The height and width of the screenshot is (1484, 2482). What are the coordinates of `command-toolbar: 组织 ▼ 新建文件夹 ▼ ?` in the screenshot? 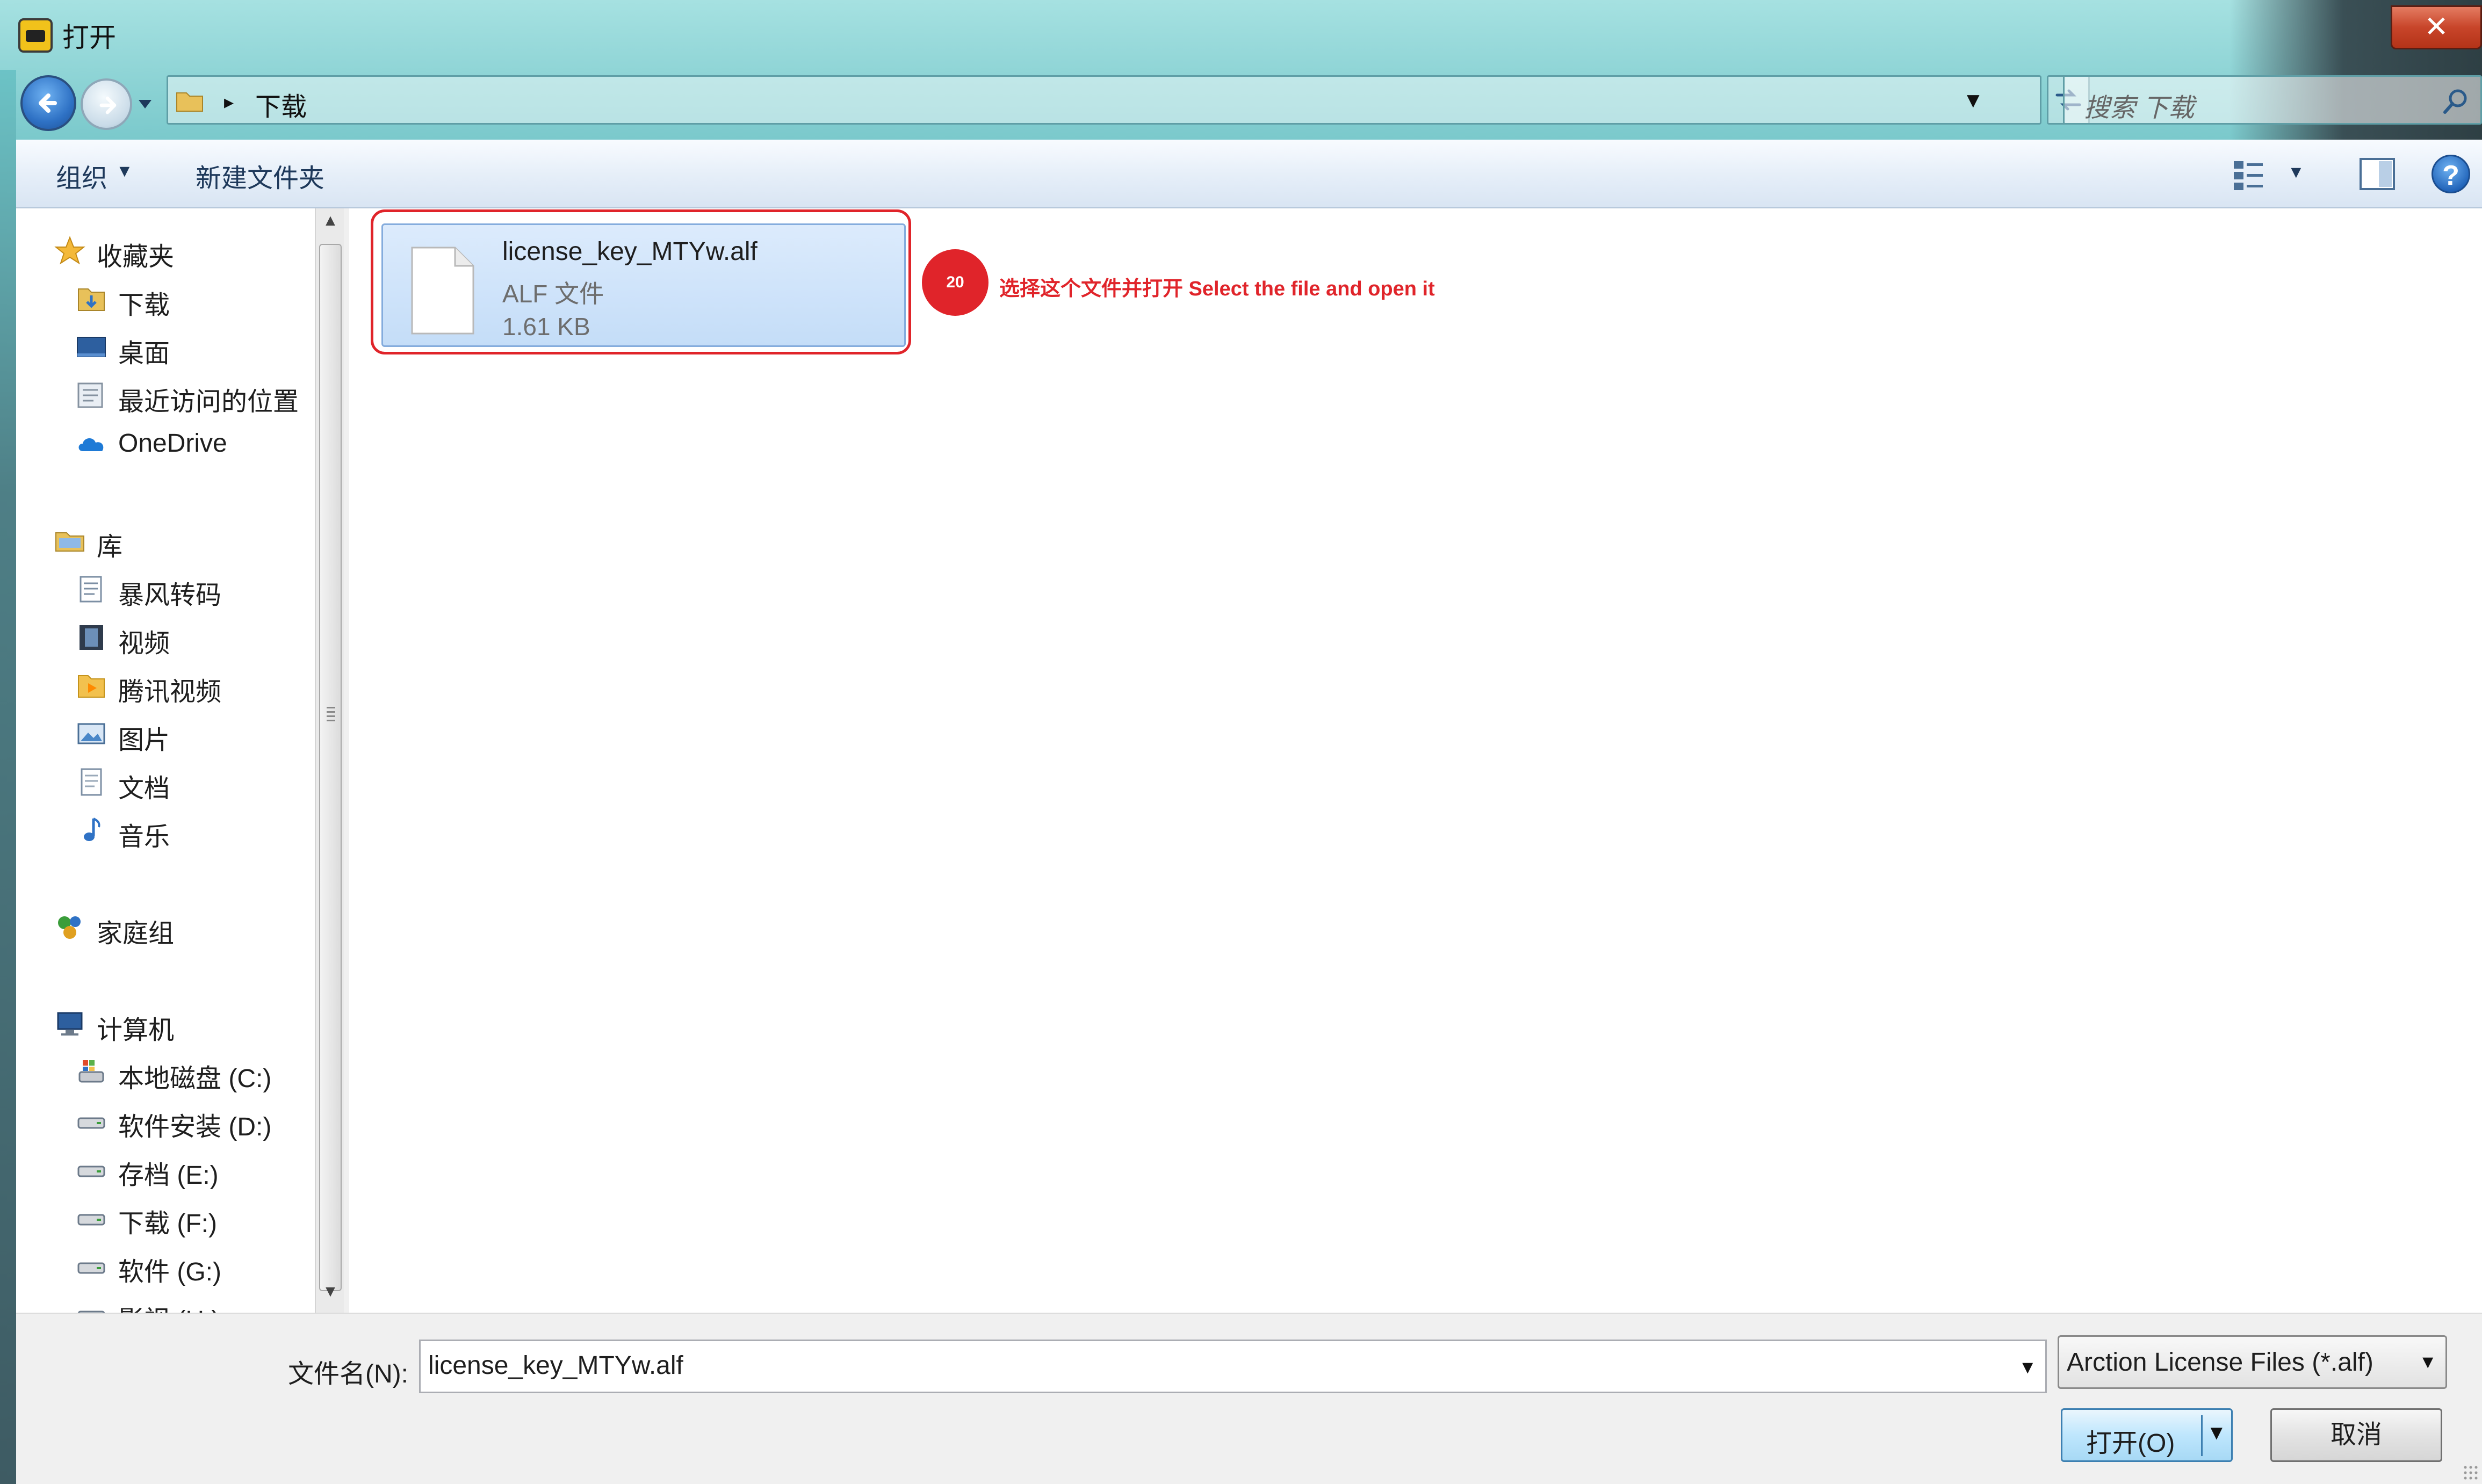 It's located at (1249, 174).